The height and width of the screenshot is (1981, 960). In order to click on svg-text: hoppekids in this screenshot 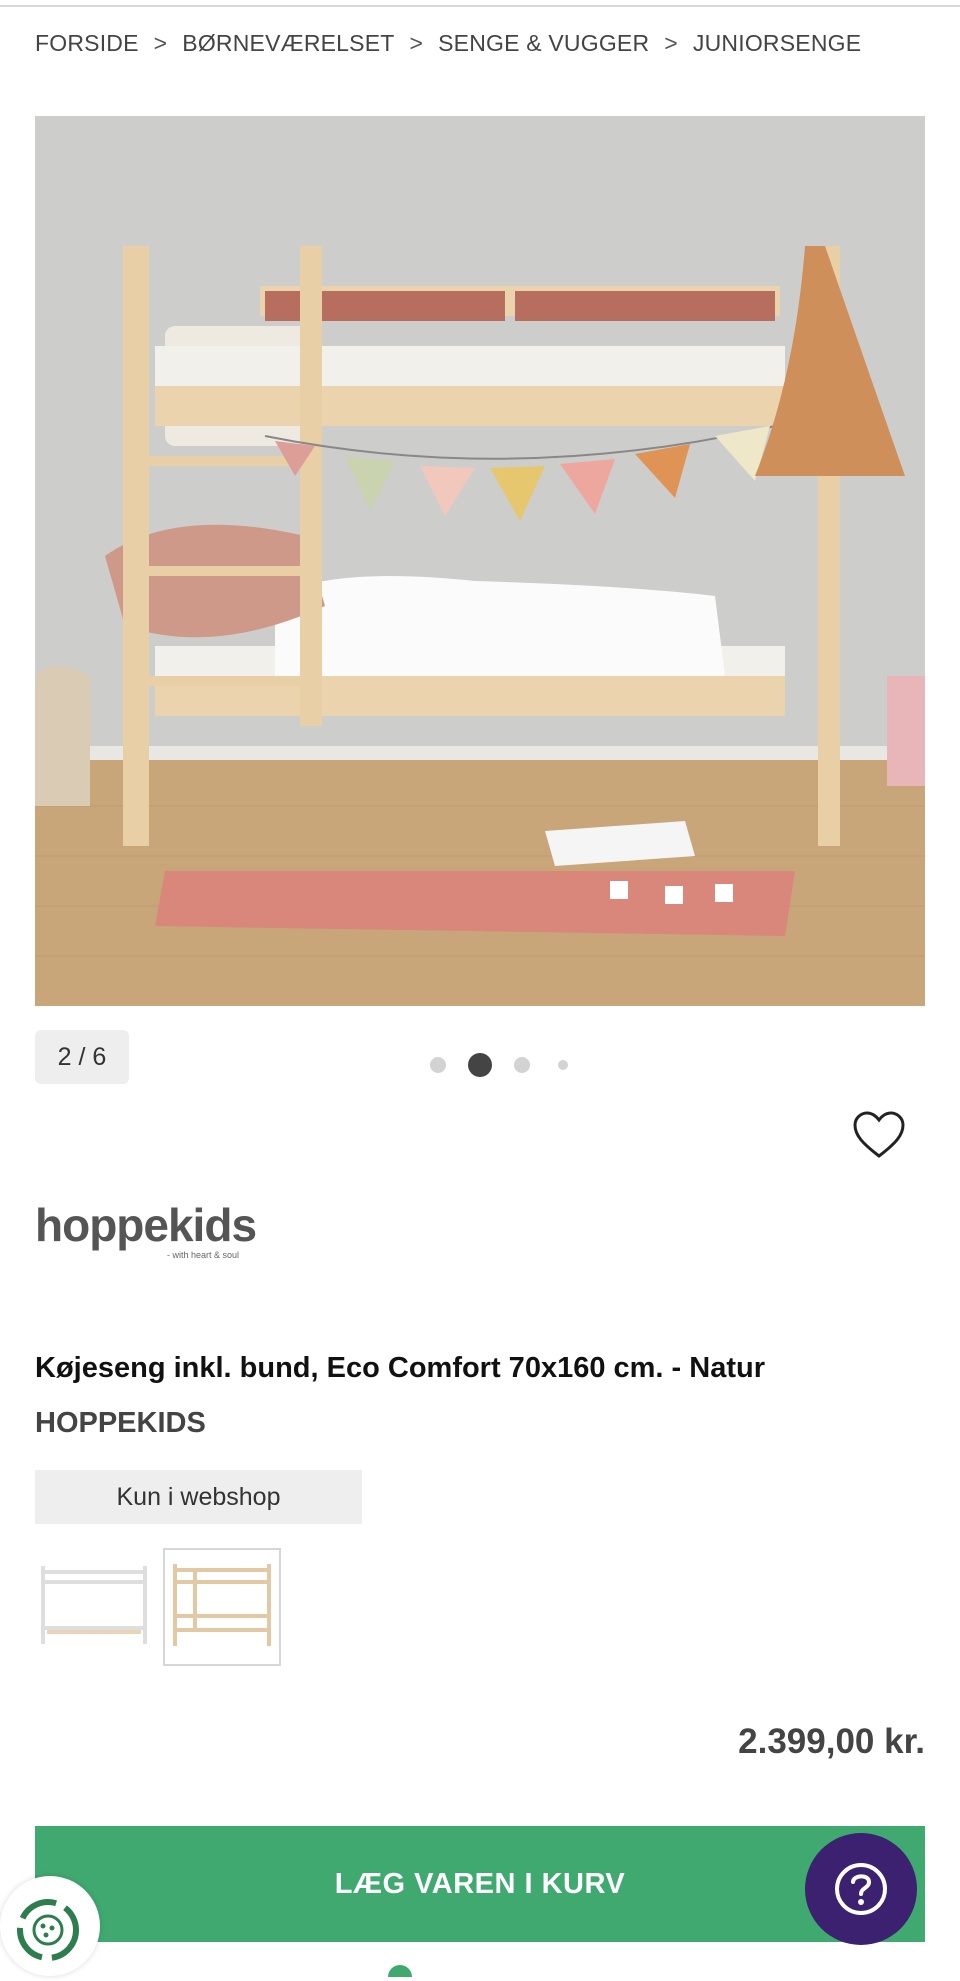, I will do `click(145, 1225)`.